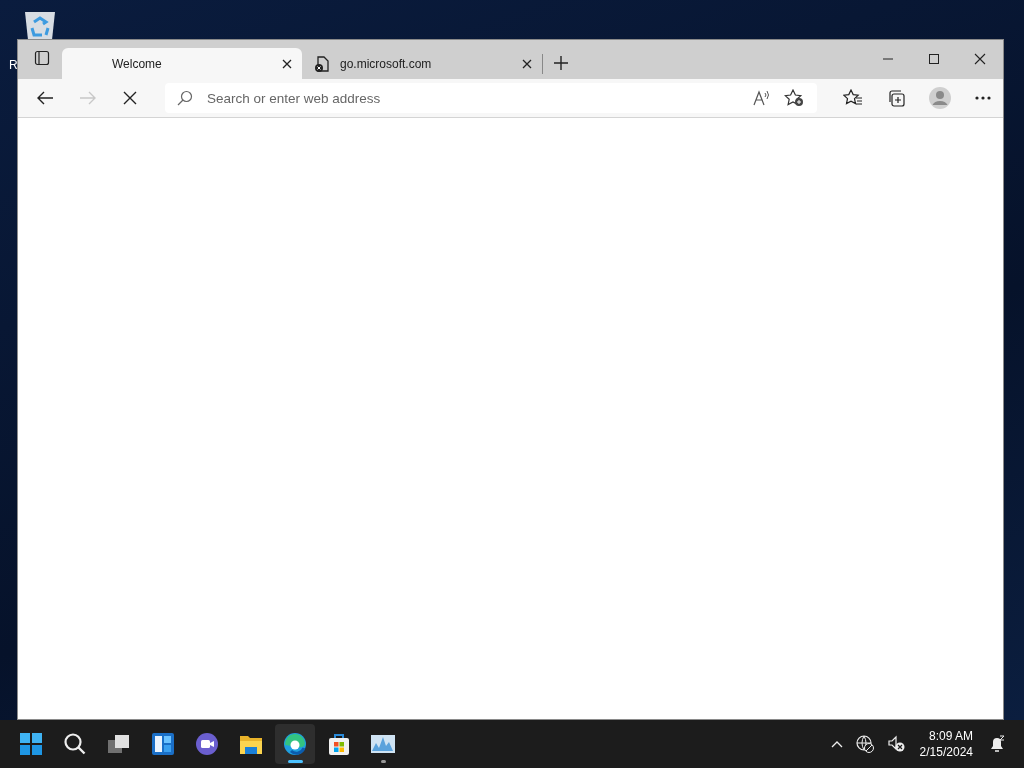  What do you see at coordinates (137, 63) in the screenshot?
I see `tab-title: Welcome` at bounding box center [137, 63].